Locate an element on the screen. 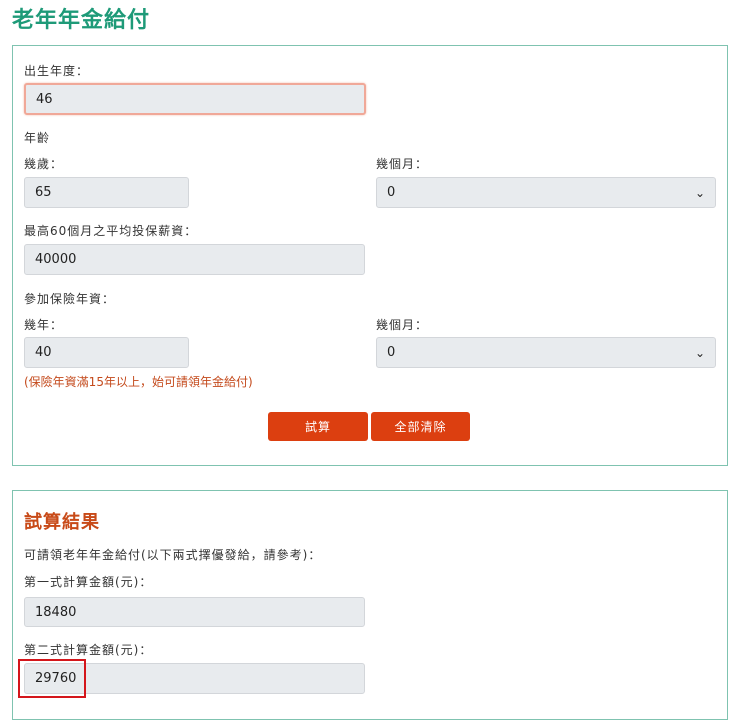 This screenshot has height=720, width=740. highlight-box is located at coordinates (52, 678).